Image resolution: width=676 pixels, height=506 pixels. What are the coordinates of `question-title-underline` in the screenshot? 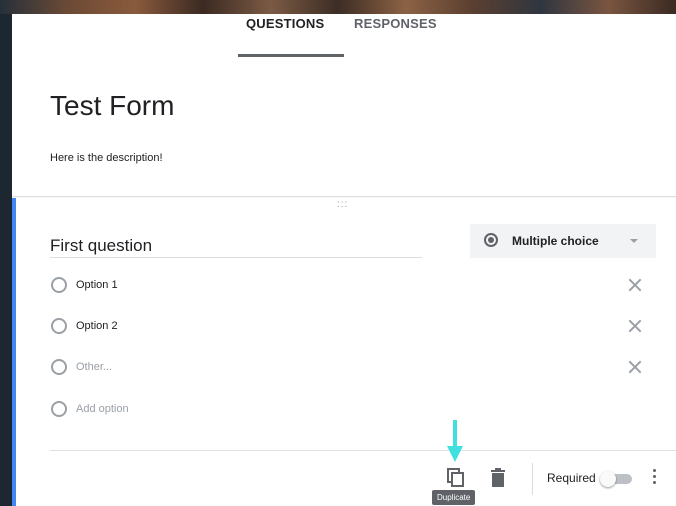 It's located at (236, 257).